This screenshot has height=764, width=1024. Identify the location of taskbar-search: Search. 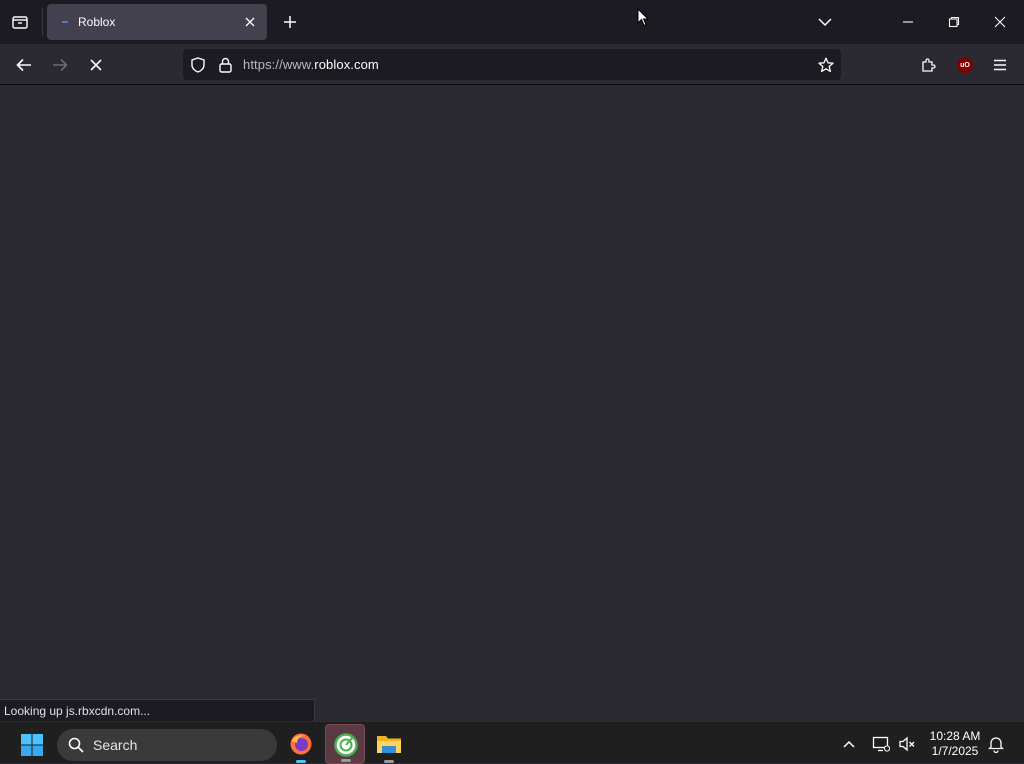
(167, 745).